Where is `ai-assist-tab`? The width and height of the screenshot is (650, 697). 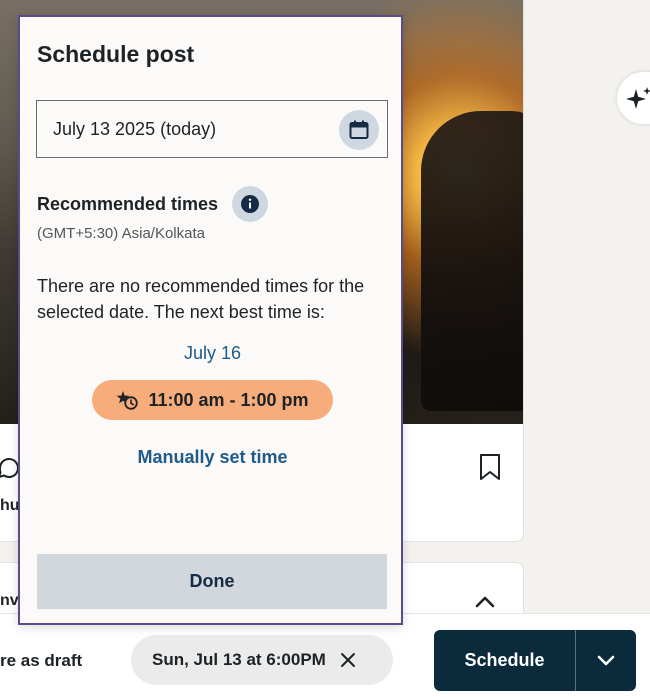
ai-assist-tab is located at coordinates (633, 98).